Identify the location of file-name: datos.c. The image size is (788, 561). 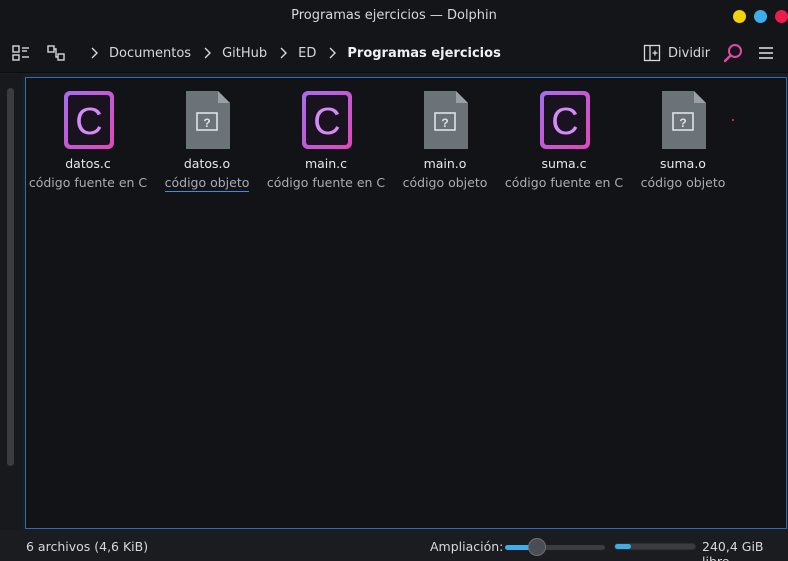
(88, 163).